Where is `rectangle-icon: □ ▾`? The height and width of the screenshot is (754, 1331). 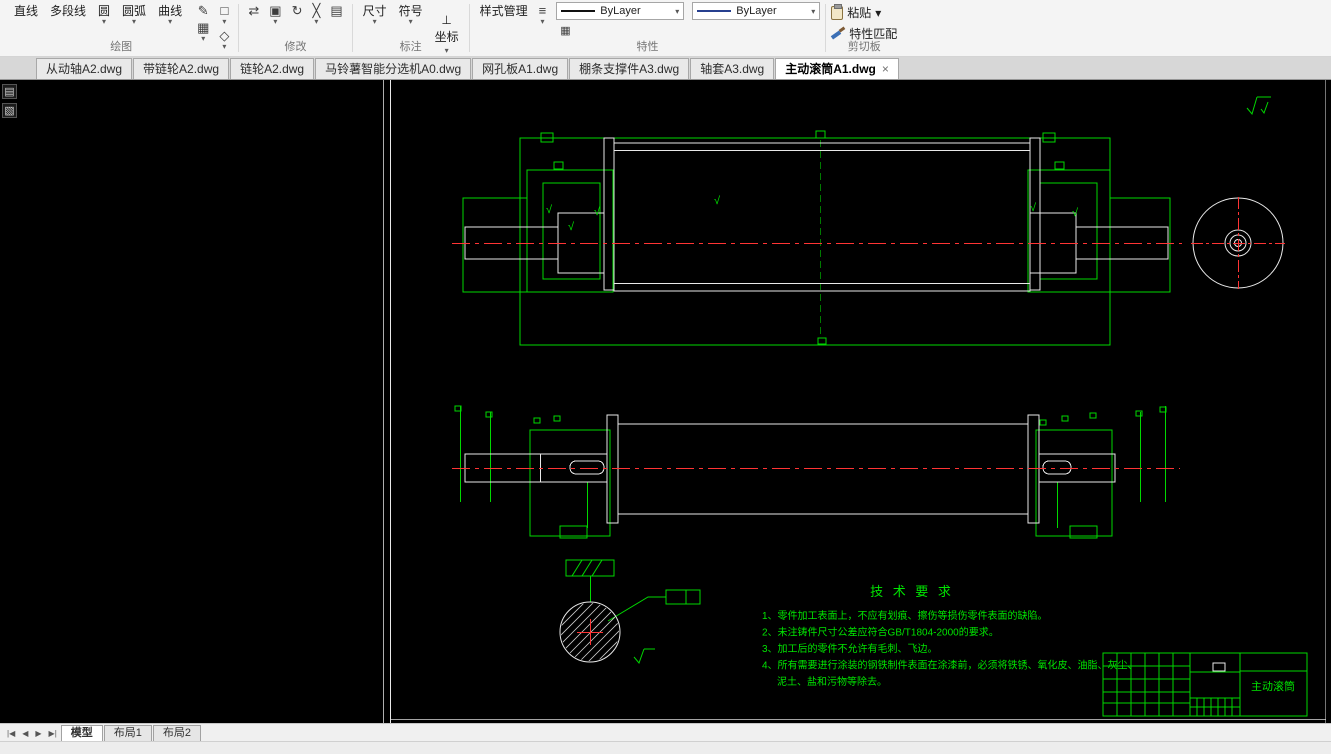 rectangle-icon: □ ▾ is located at coordinates (224, 14).